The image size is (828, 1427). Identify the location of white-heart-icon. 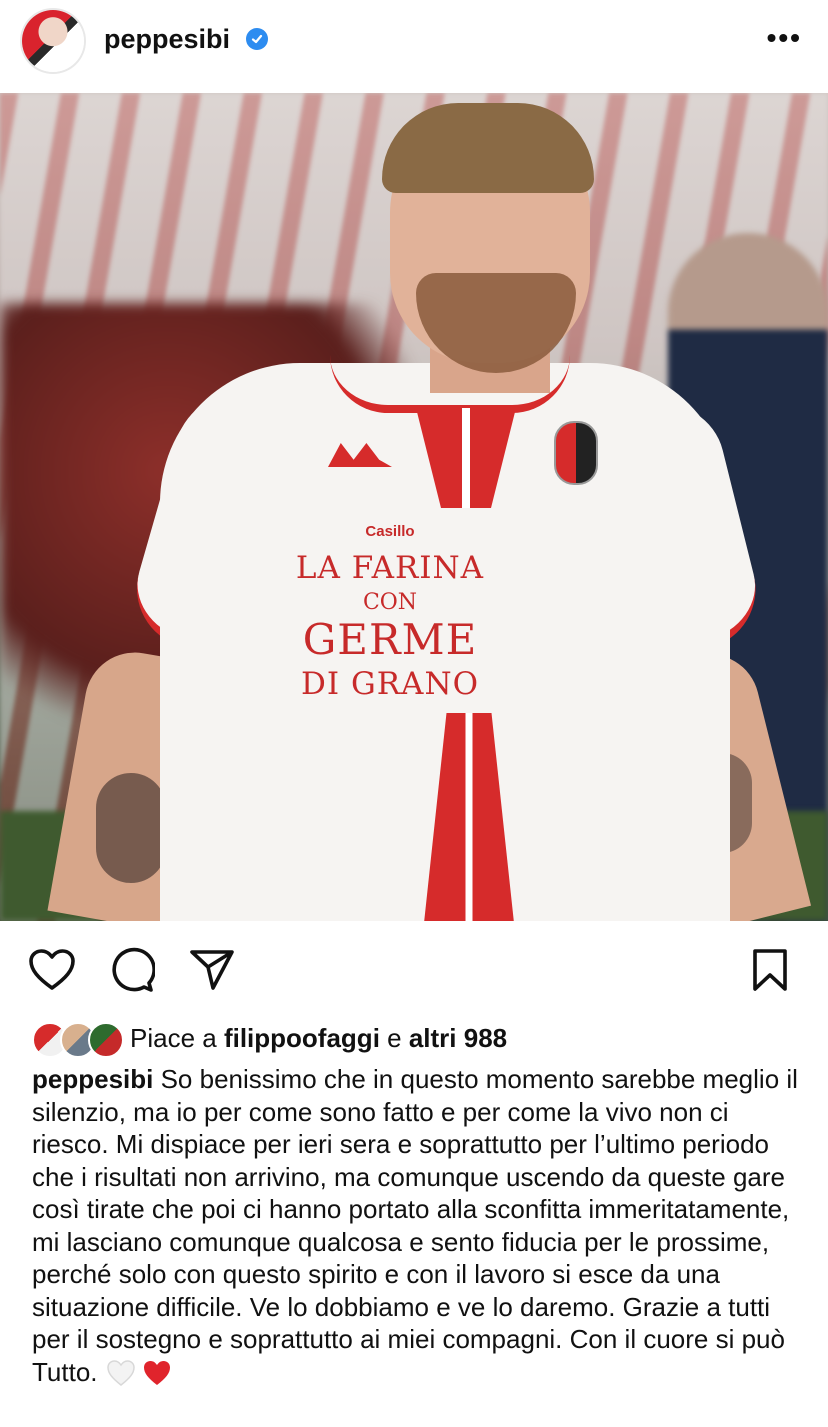
(121, 1373).